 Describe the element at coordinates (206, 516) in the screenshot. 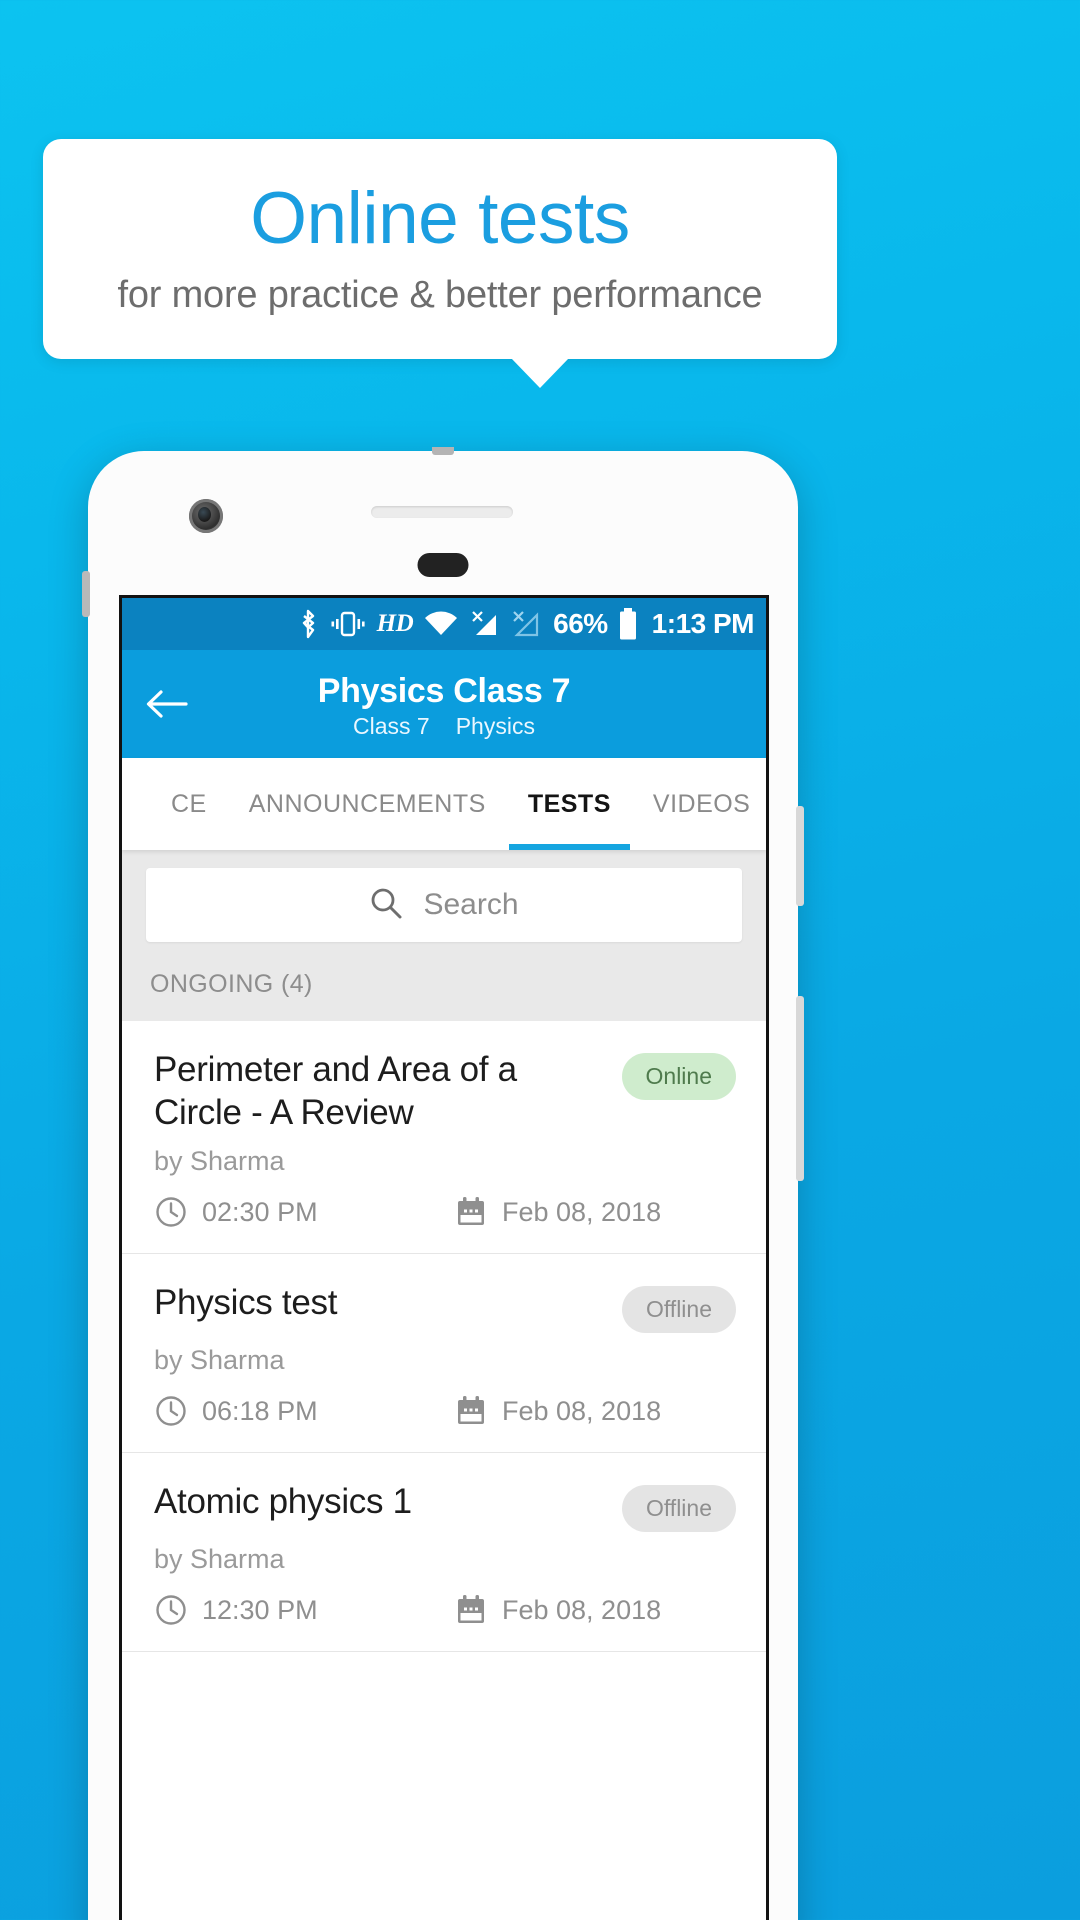

I see `front-camera-icon` at that location.